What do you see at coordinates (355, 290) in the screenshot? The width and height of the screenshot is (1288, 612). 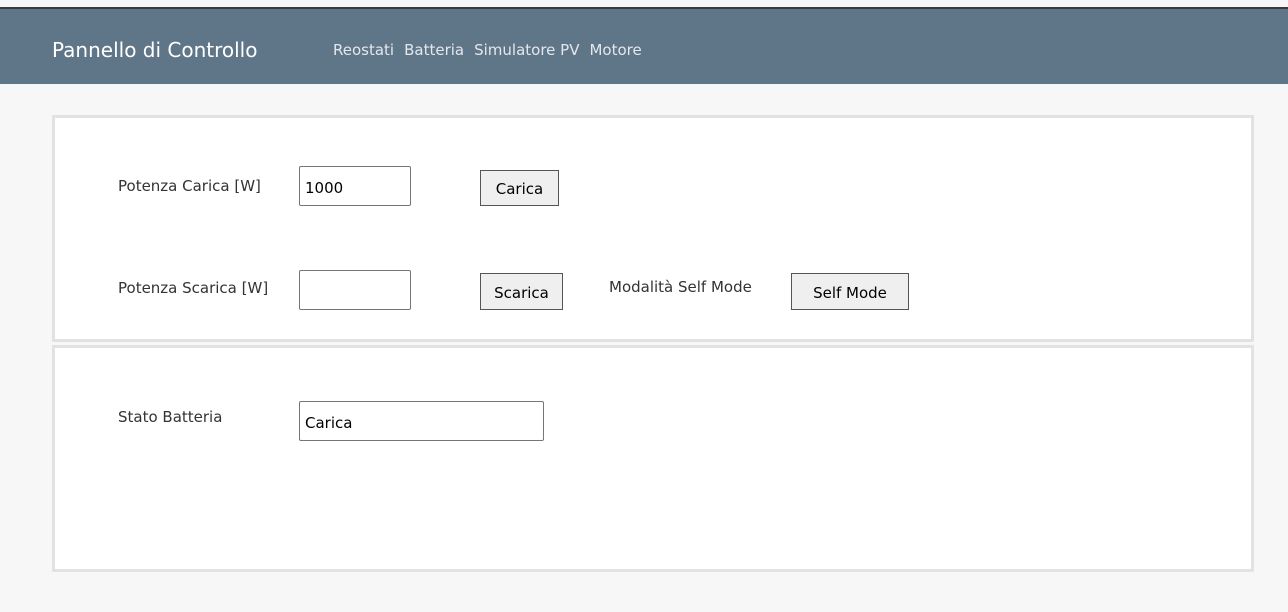 I see `discharge-power-input` at bounding box center [355, 290].